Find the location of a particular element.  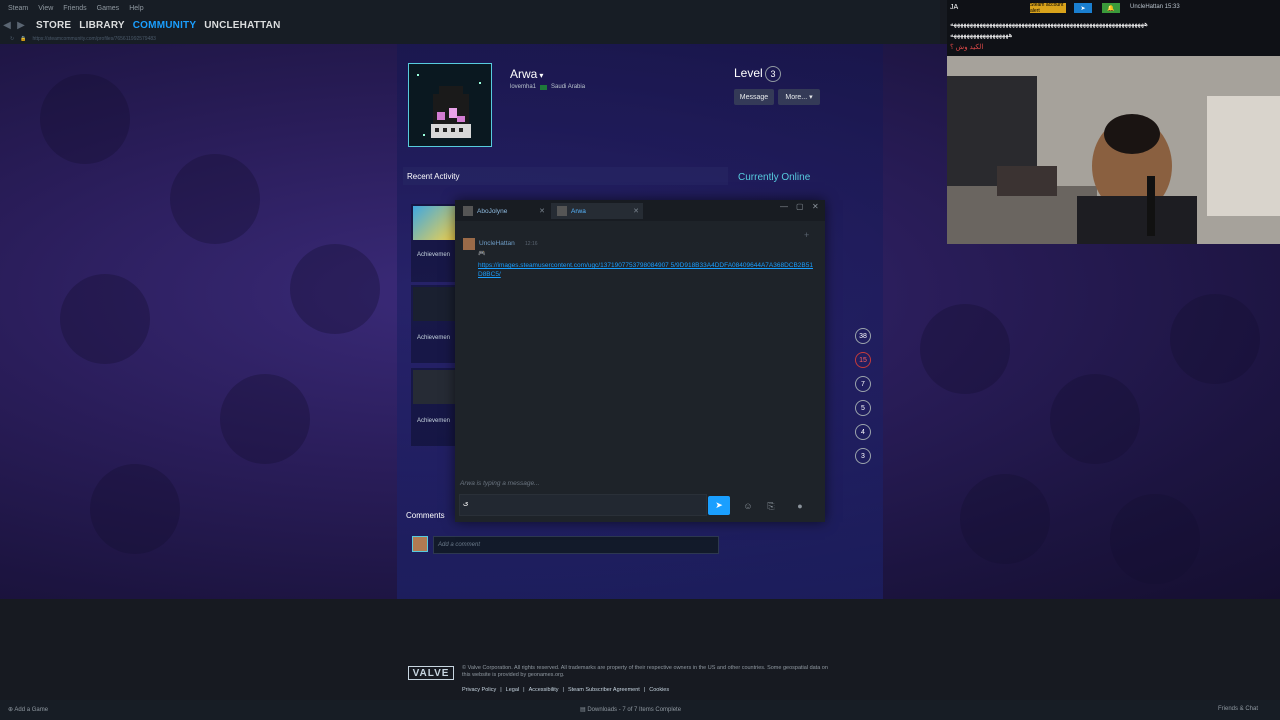

profile-name-text: Arwa is located at coordinates (524, 74).